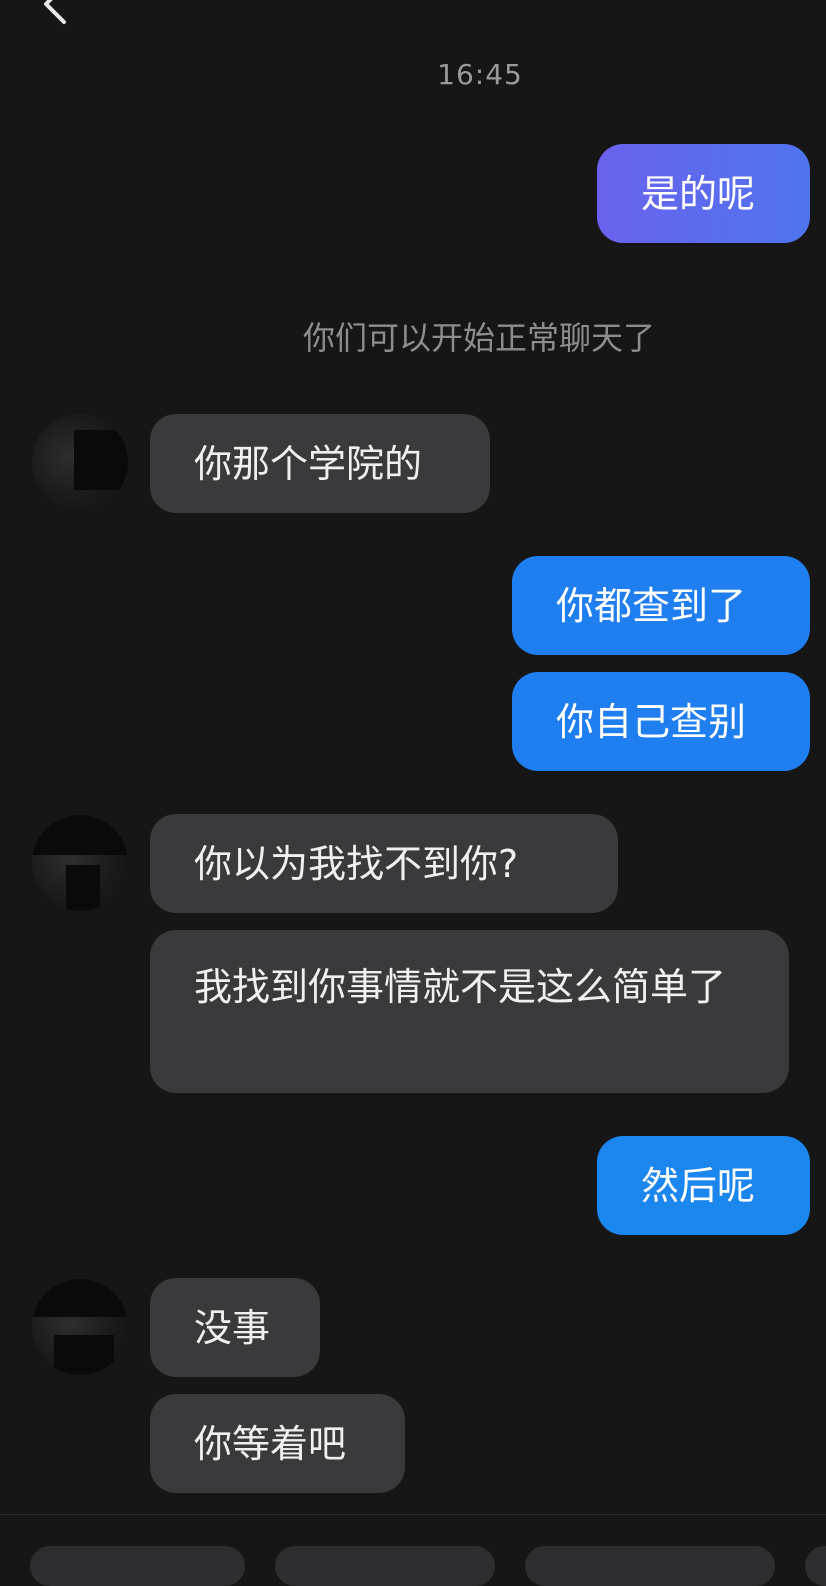 This screenshot has height=1586, width=826. I want to click on message-text: 你自己查别, so click(651, 721).